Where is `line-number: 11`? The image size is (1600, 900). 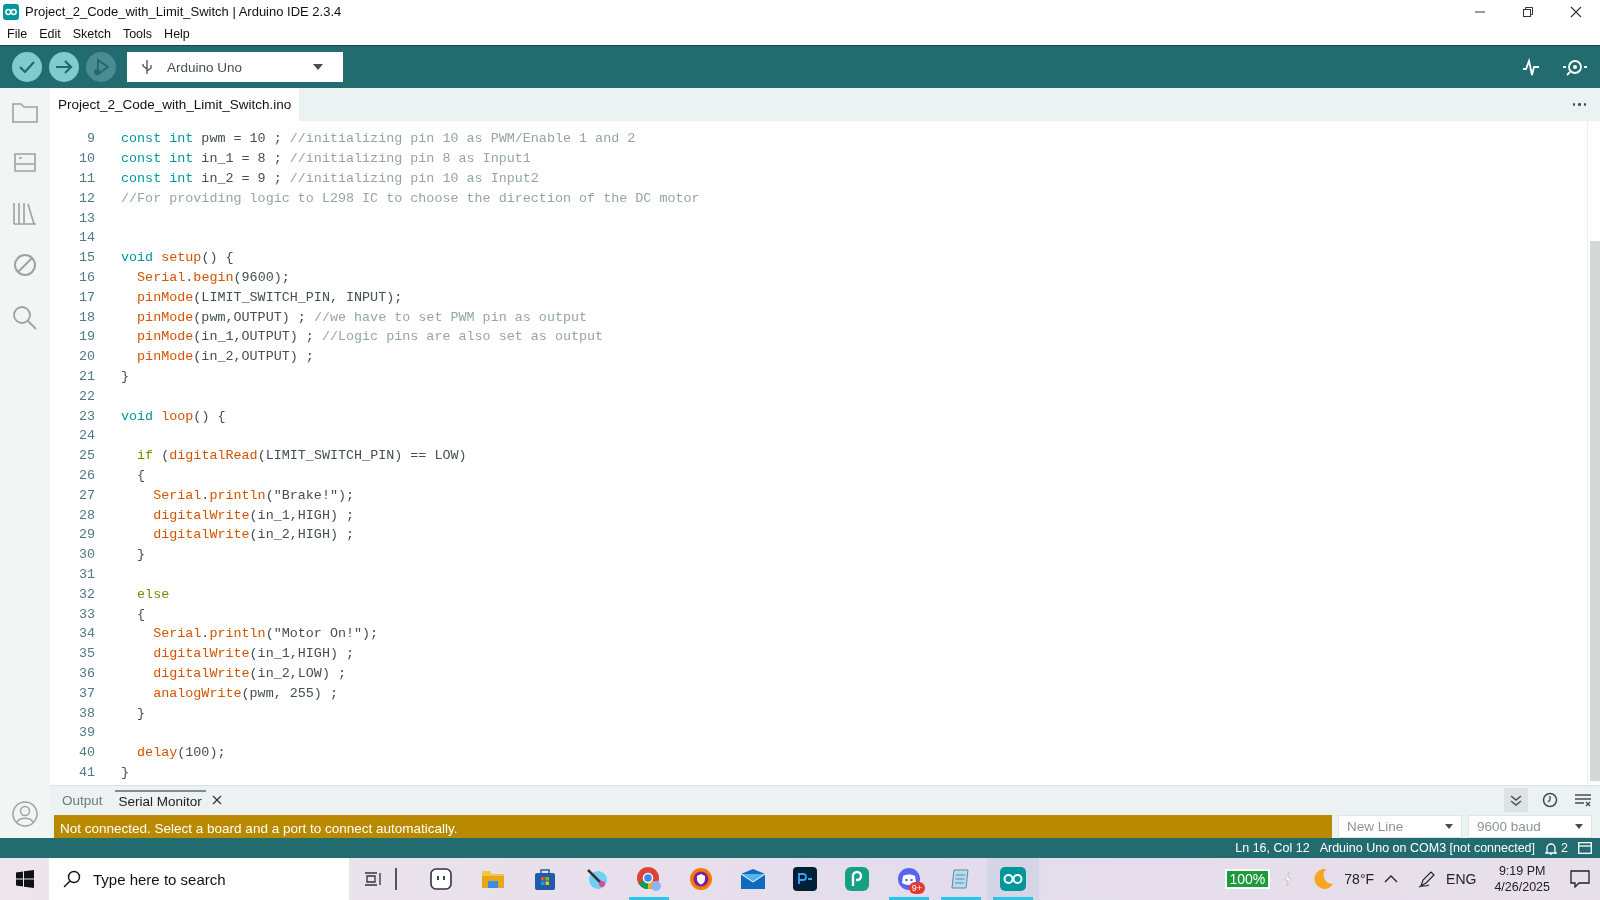
line-number: 11 is located at coordinates (86, 178).